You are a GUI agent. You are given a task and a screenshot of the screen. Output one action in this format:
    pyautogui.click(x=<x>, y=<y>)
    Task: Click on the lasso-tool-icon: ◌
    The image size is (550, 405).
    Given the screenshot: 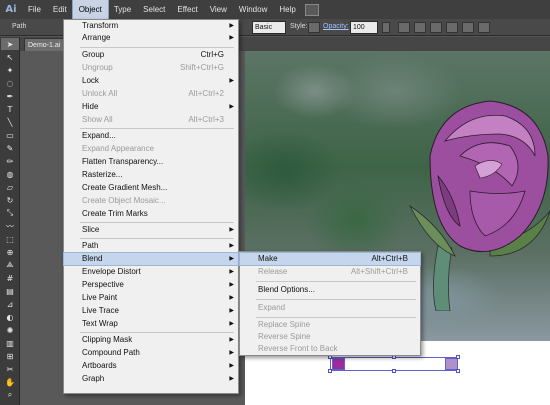 What is the action you would take?
    pyautogui.click(x=10, y=83)
    